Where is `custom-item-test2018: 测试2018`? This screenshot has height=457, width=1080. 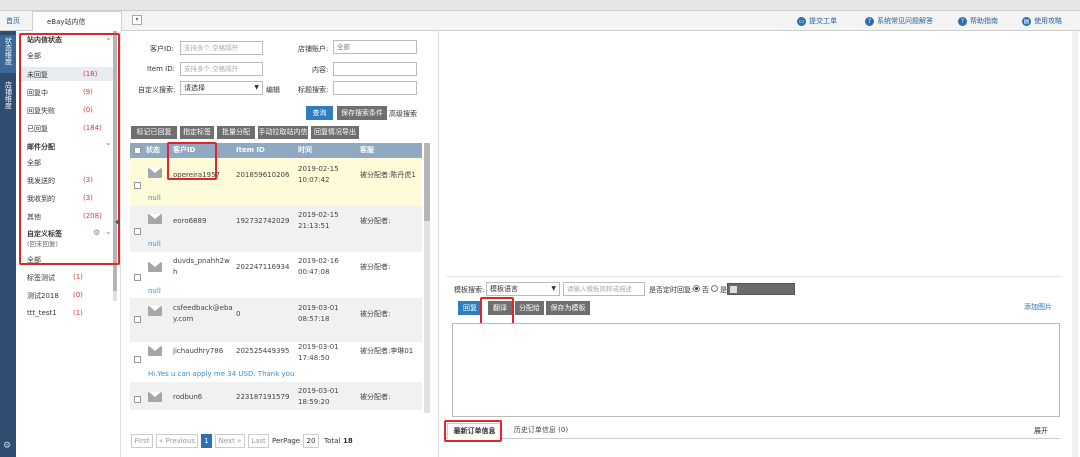 custom-item-test2018: 测试2018 is located at coordinates (43, 296).